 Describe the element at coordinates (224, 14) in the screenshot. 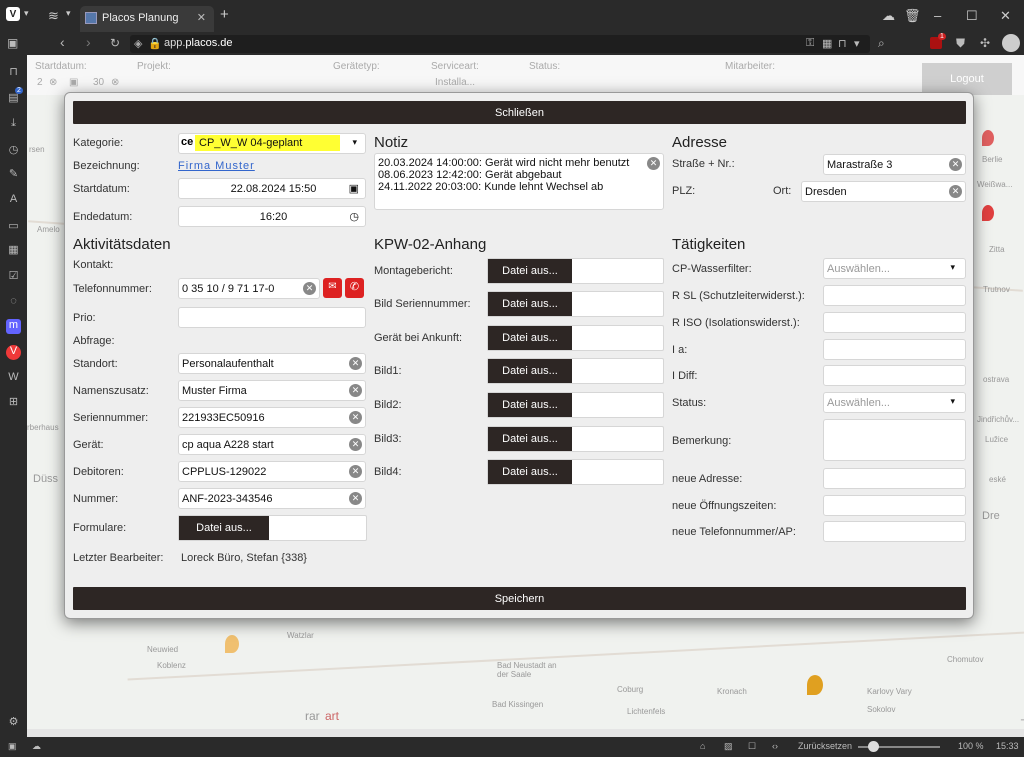

I see `new-tab-icon: +` at that location.